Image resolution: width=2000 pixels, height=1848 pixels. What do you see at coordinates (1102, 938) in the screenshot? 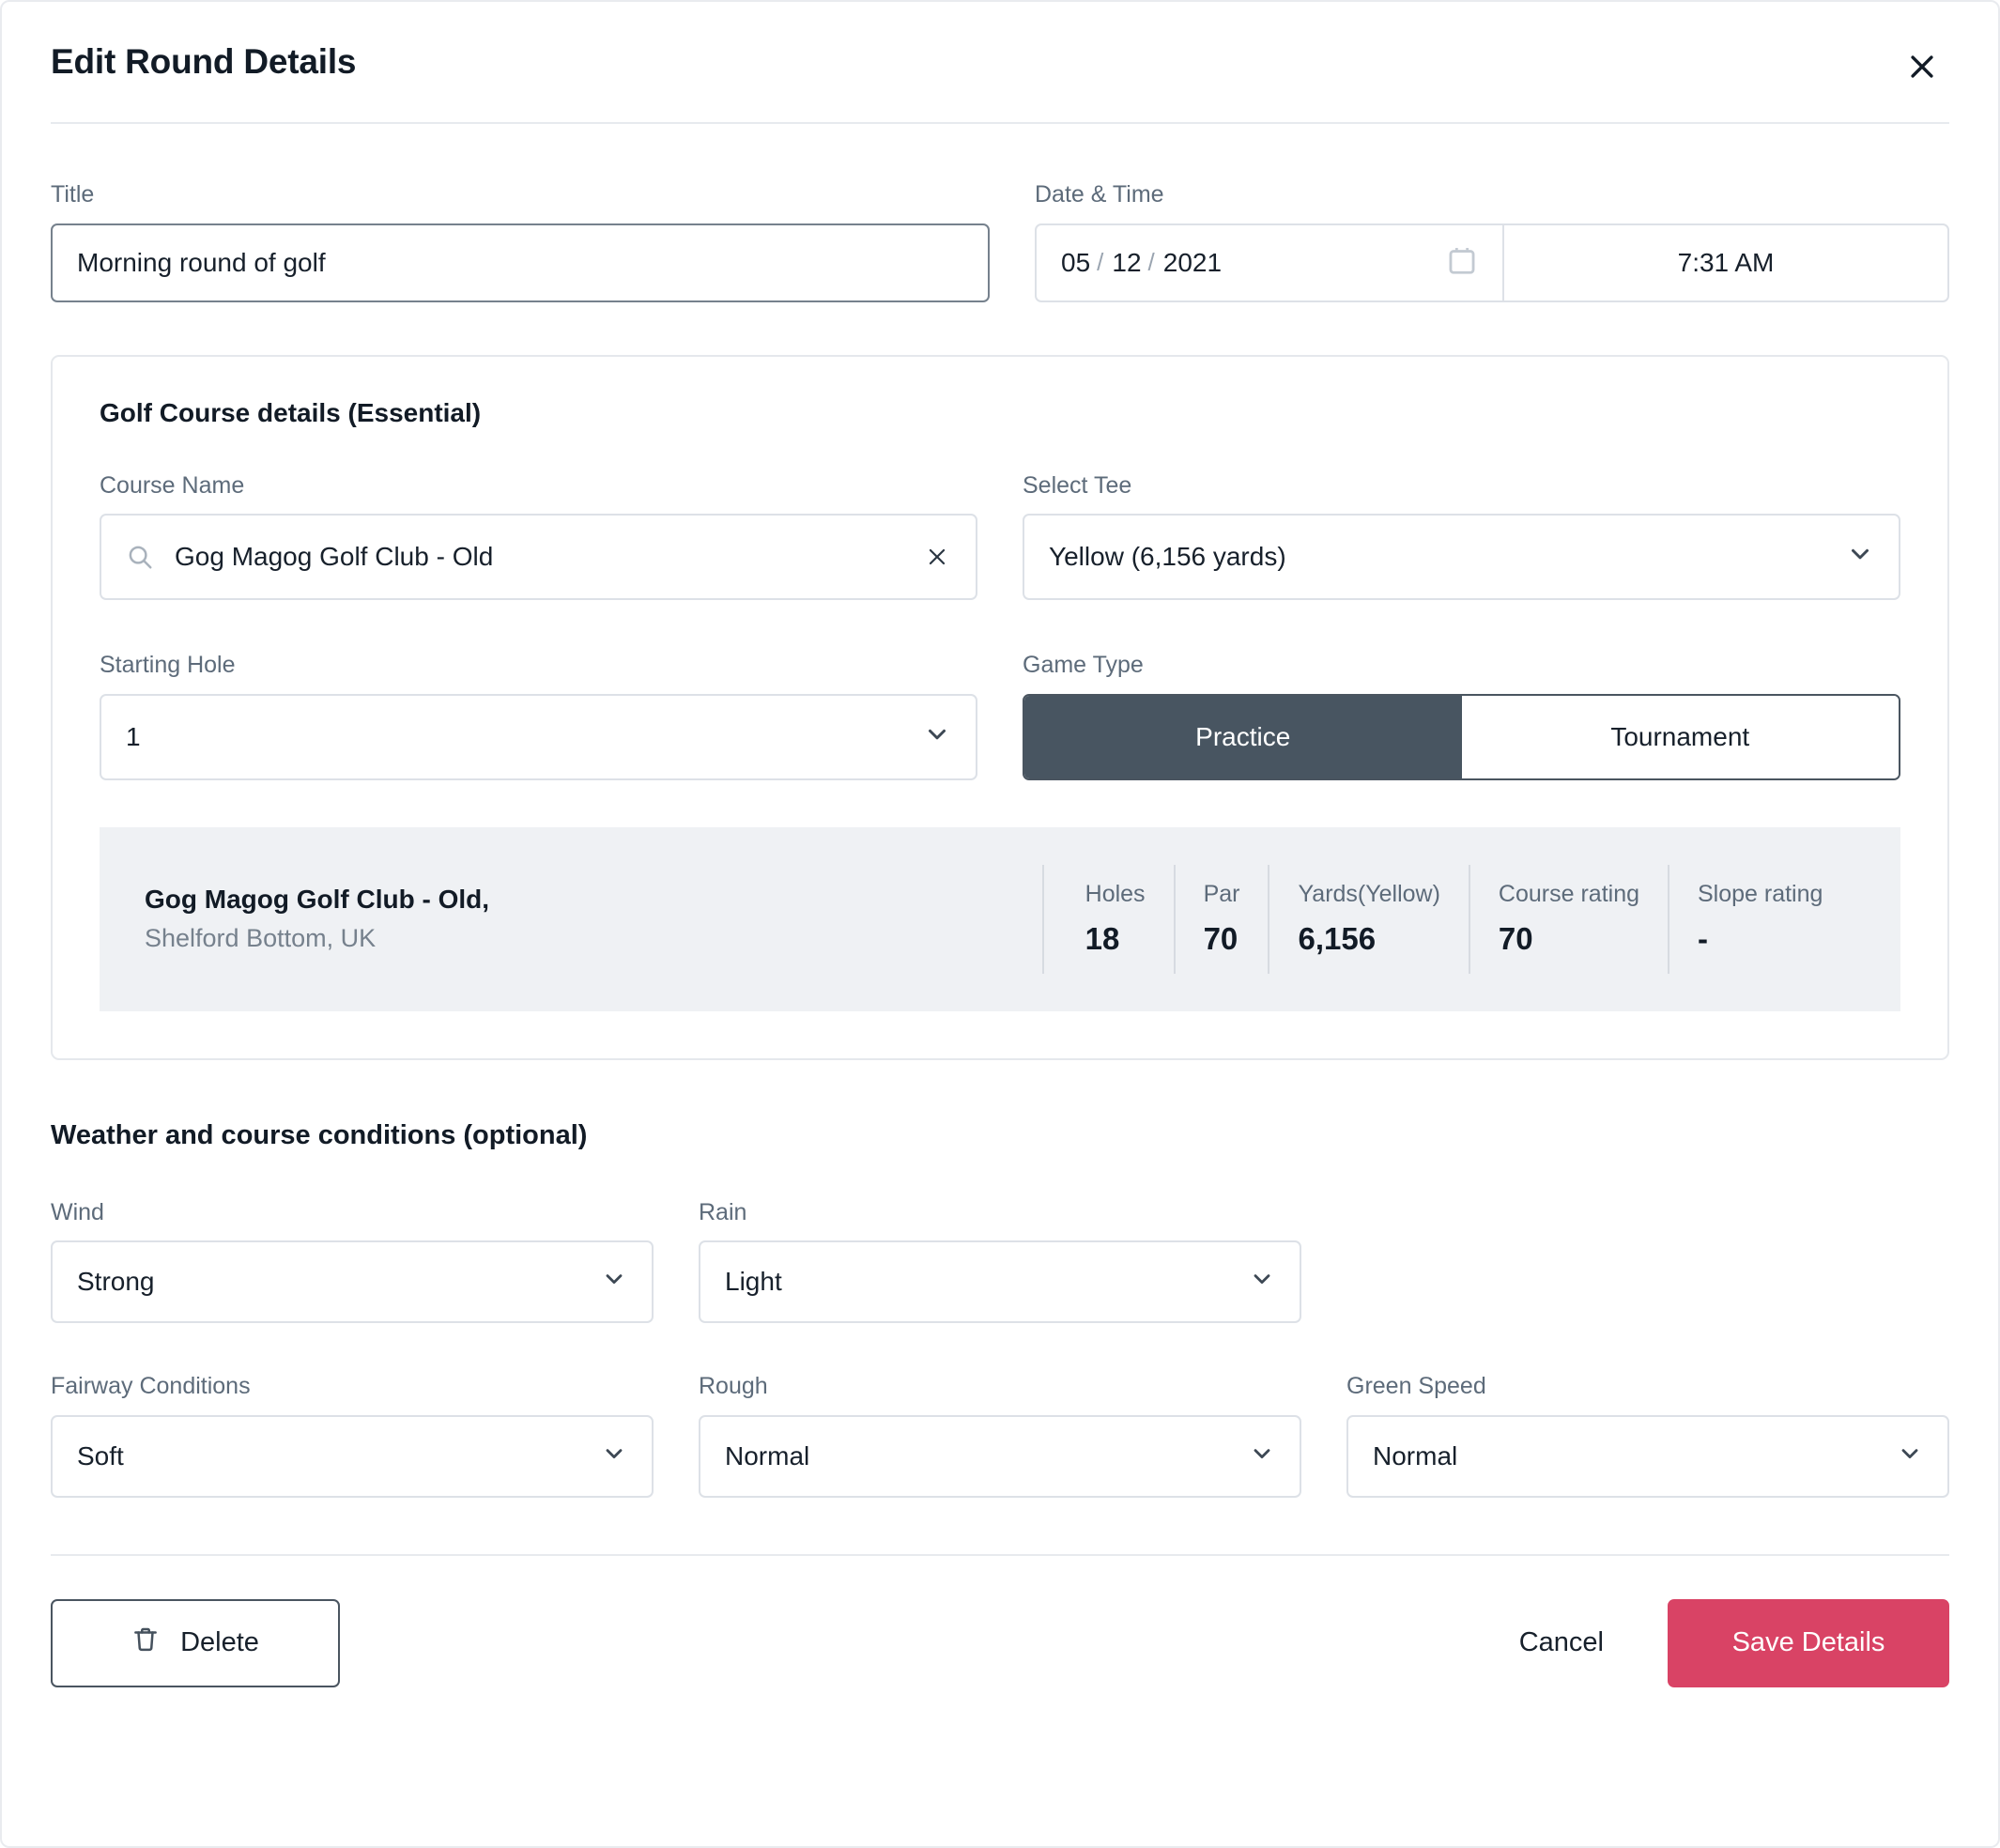
I see `stat-holes-value: 18` at bounding box center [1102, 938].